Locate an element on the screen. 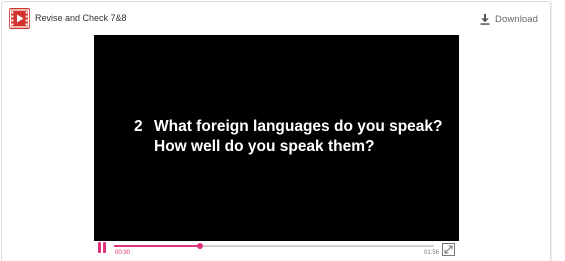  video-file-icon is located at coordinates (19, 18).